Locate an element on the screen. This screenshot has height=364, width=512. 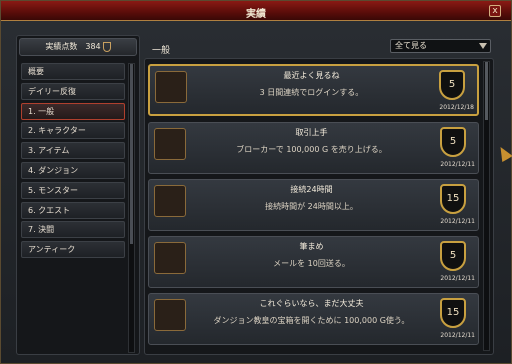
category-item: 3. アイテム is located at coordinates (73, 151).